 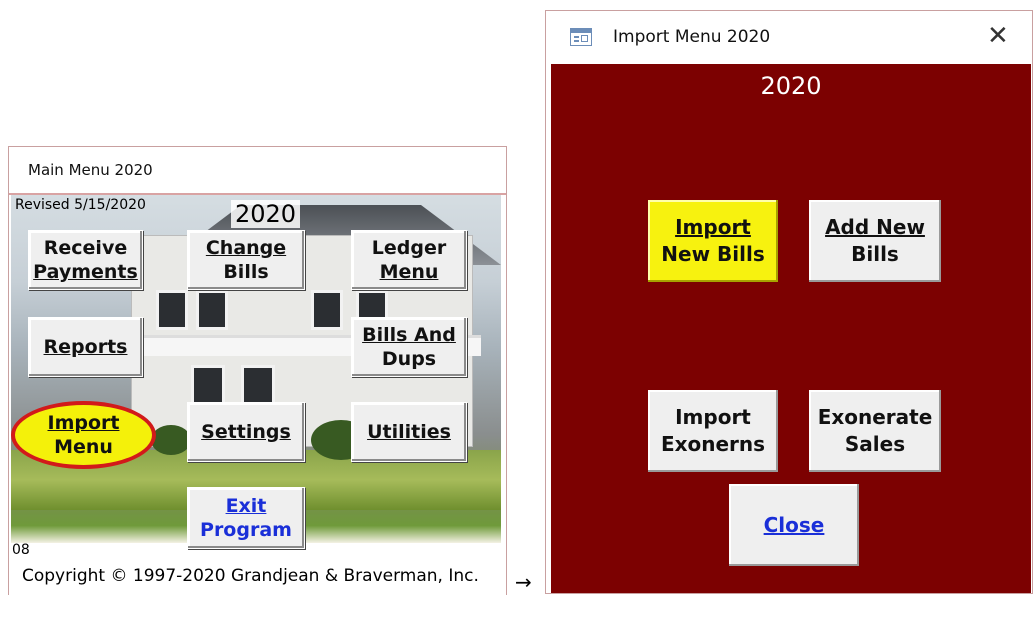 I want to click on button-label-line: Receive, so click(x=85, y=248).